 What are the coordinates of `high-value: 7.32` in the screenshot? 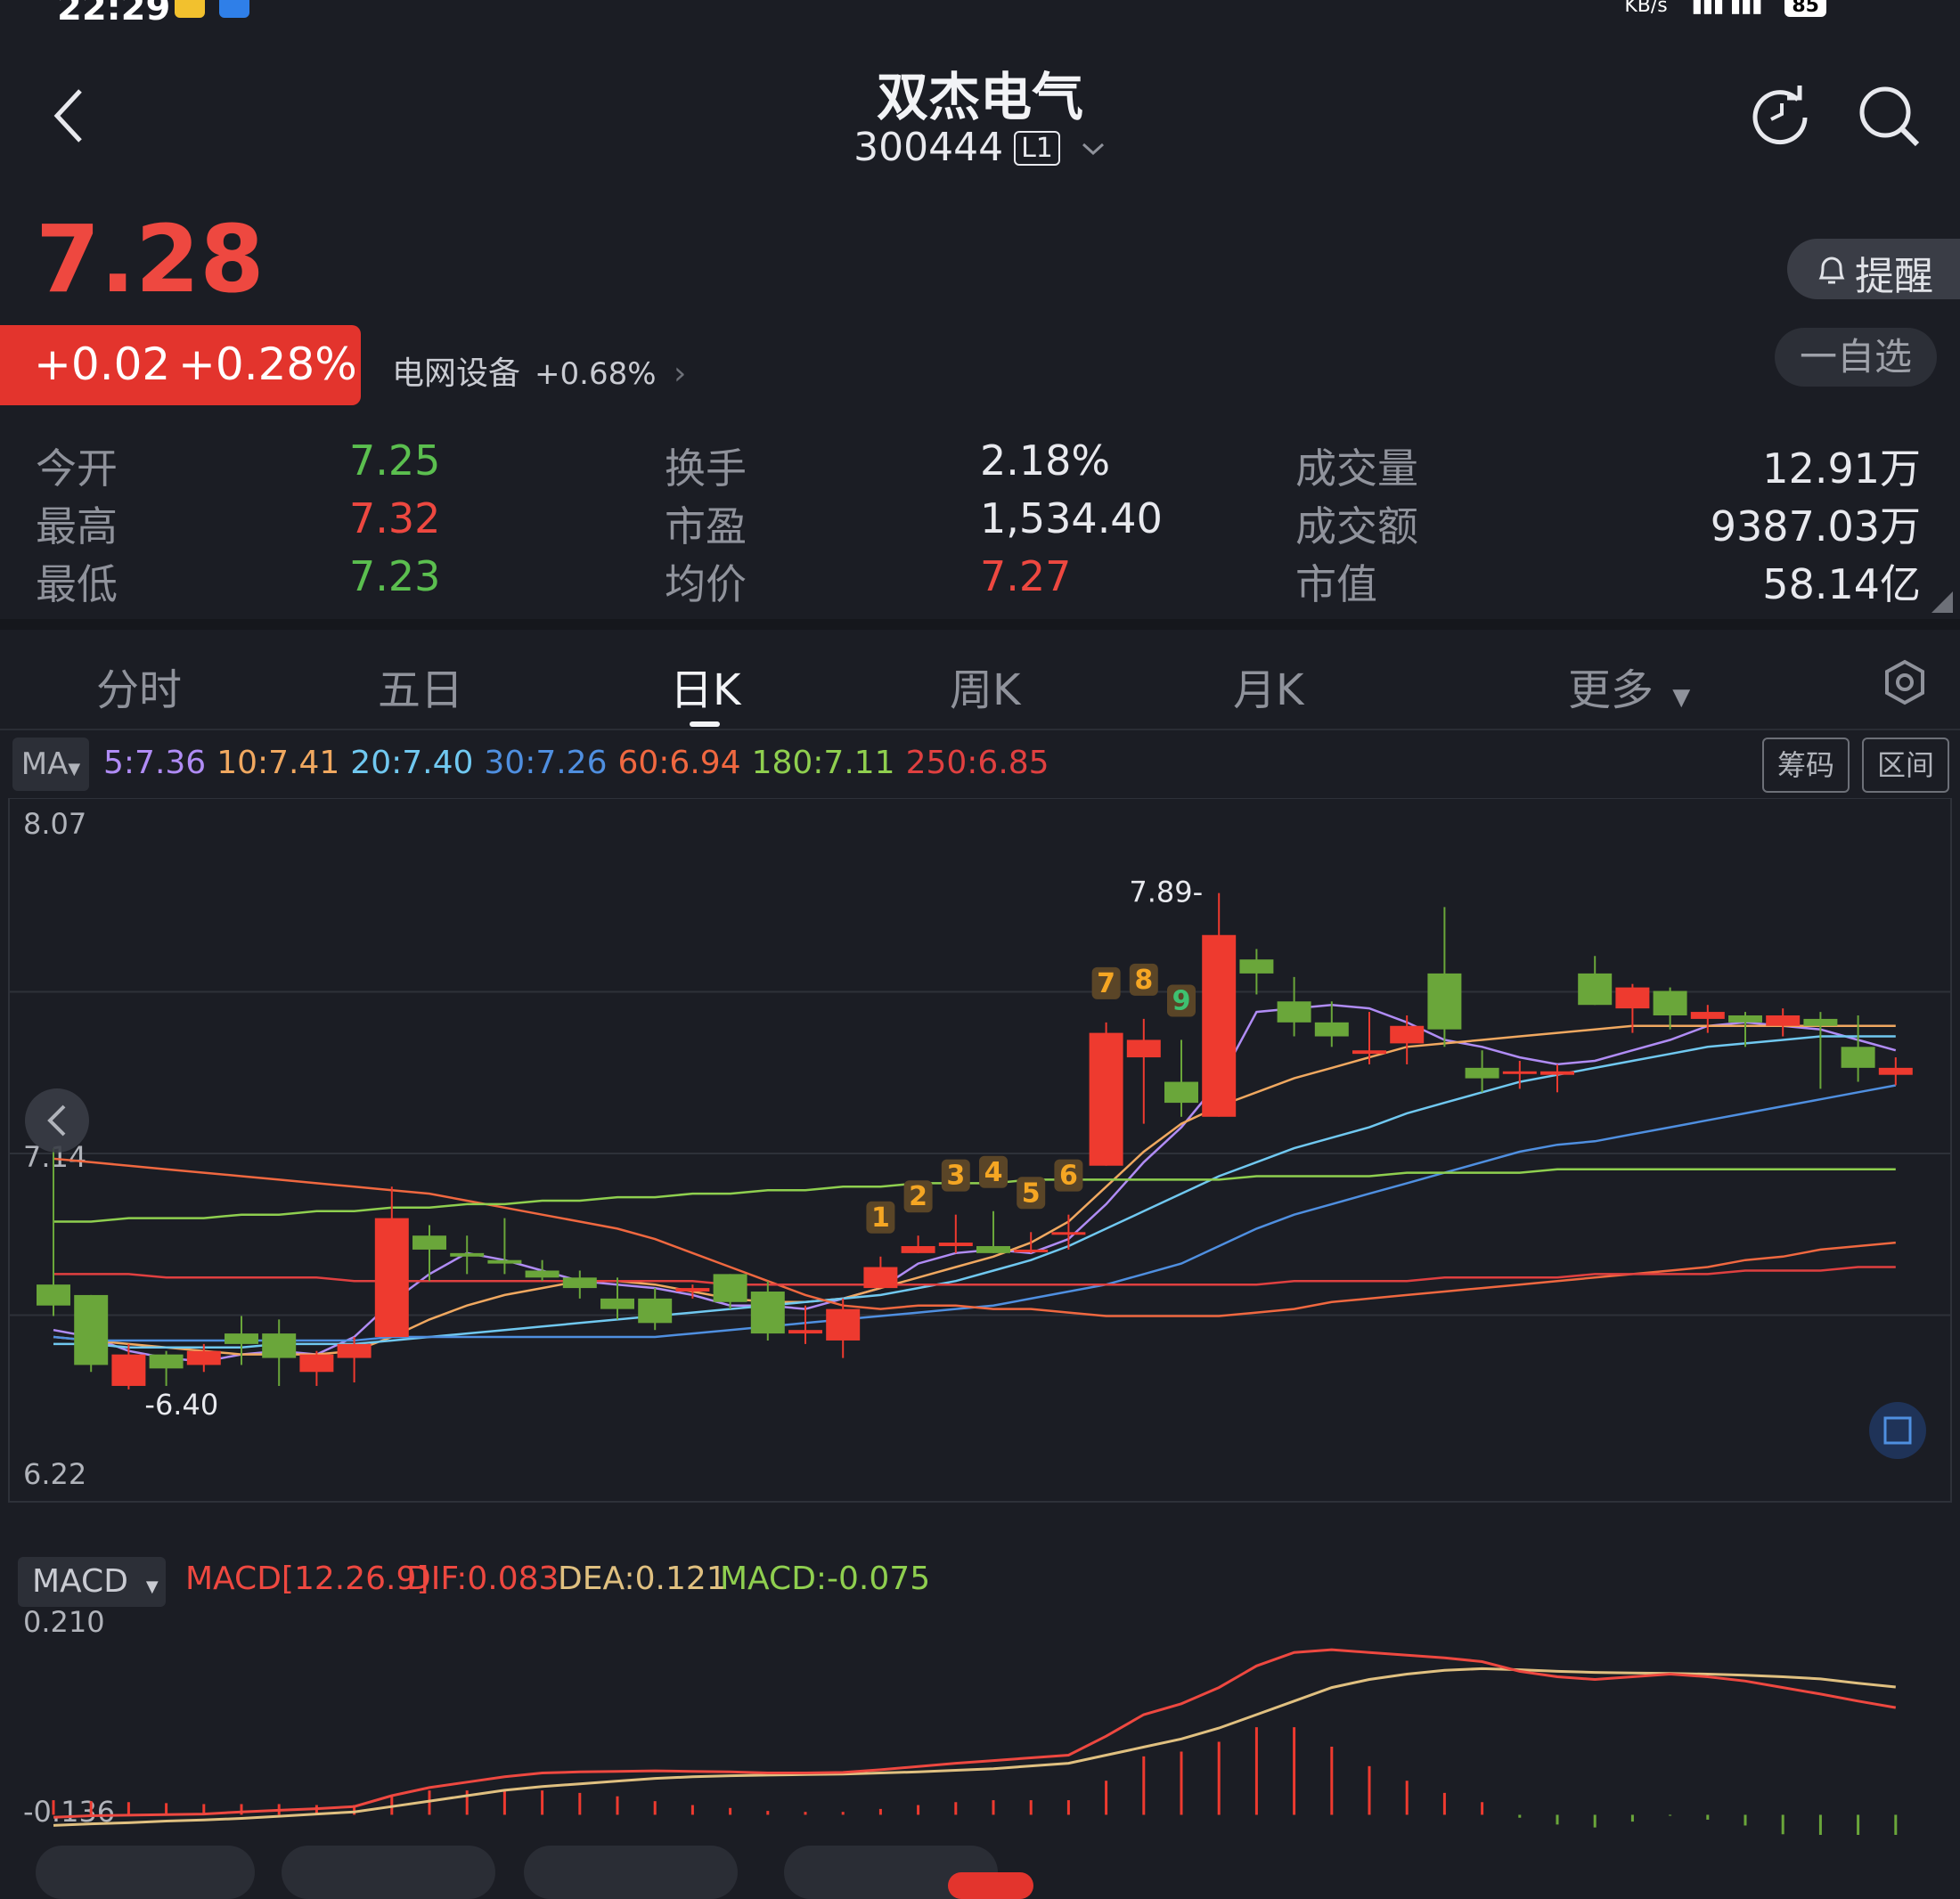 It's located at (395, 518).